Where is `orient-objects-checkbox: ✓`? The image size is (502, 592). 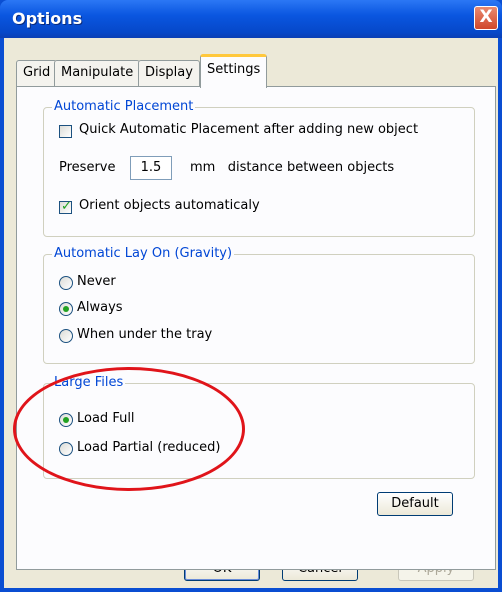
orient-objects-checkbox: ✓ is located at coordinates (65, 206).